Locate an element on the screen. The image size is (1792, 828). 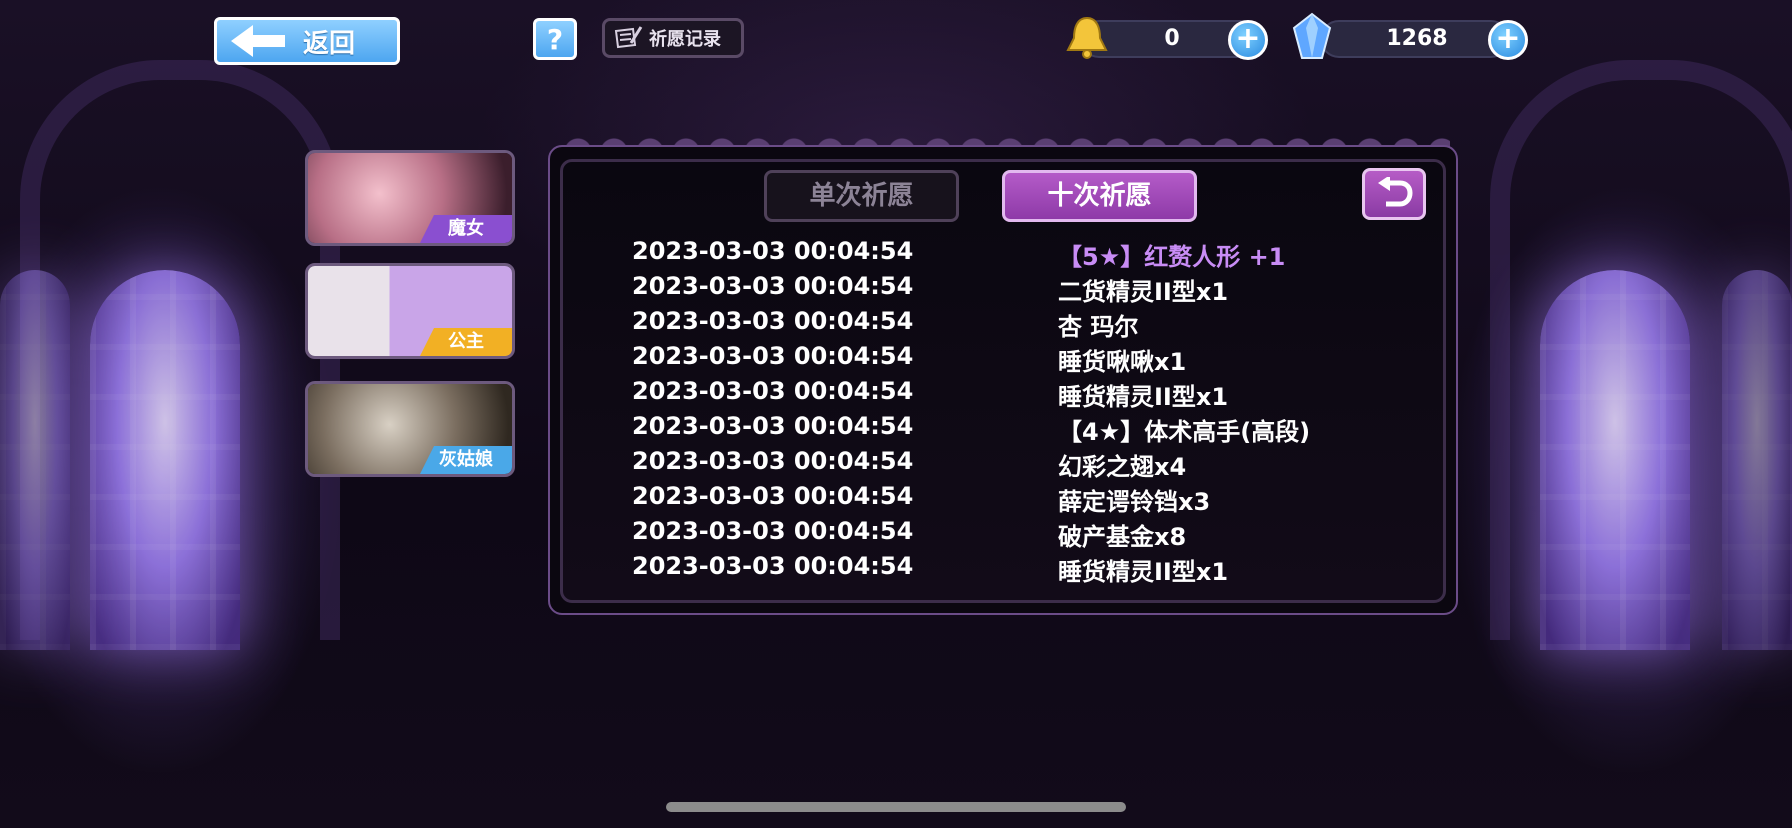
back-button: 返回 is located at coordinates (307, 41).